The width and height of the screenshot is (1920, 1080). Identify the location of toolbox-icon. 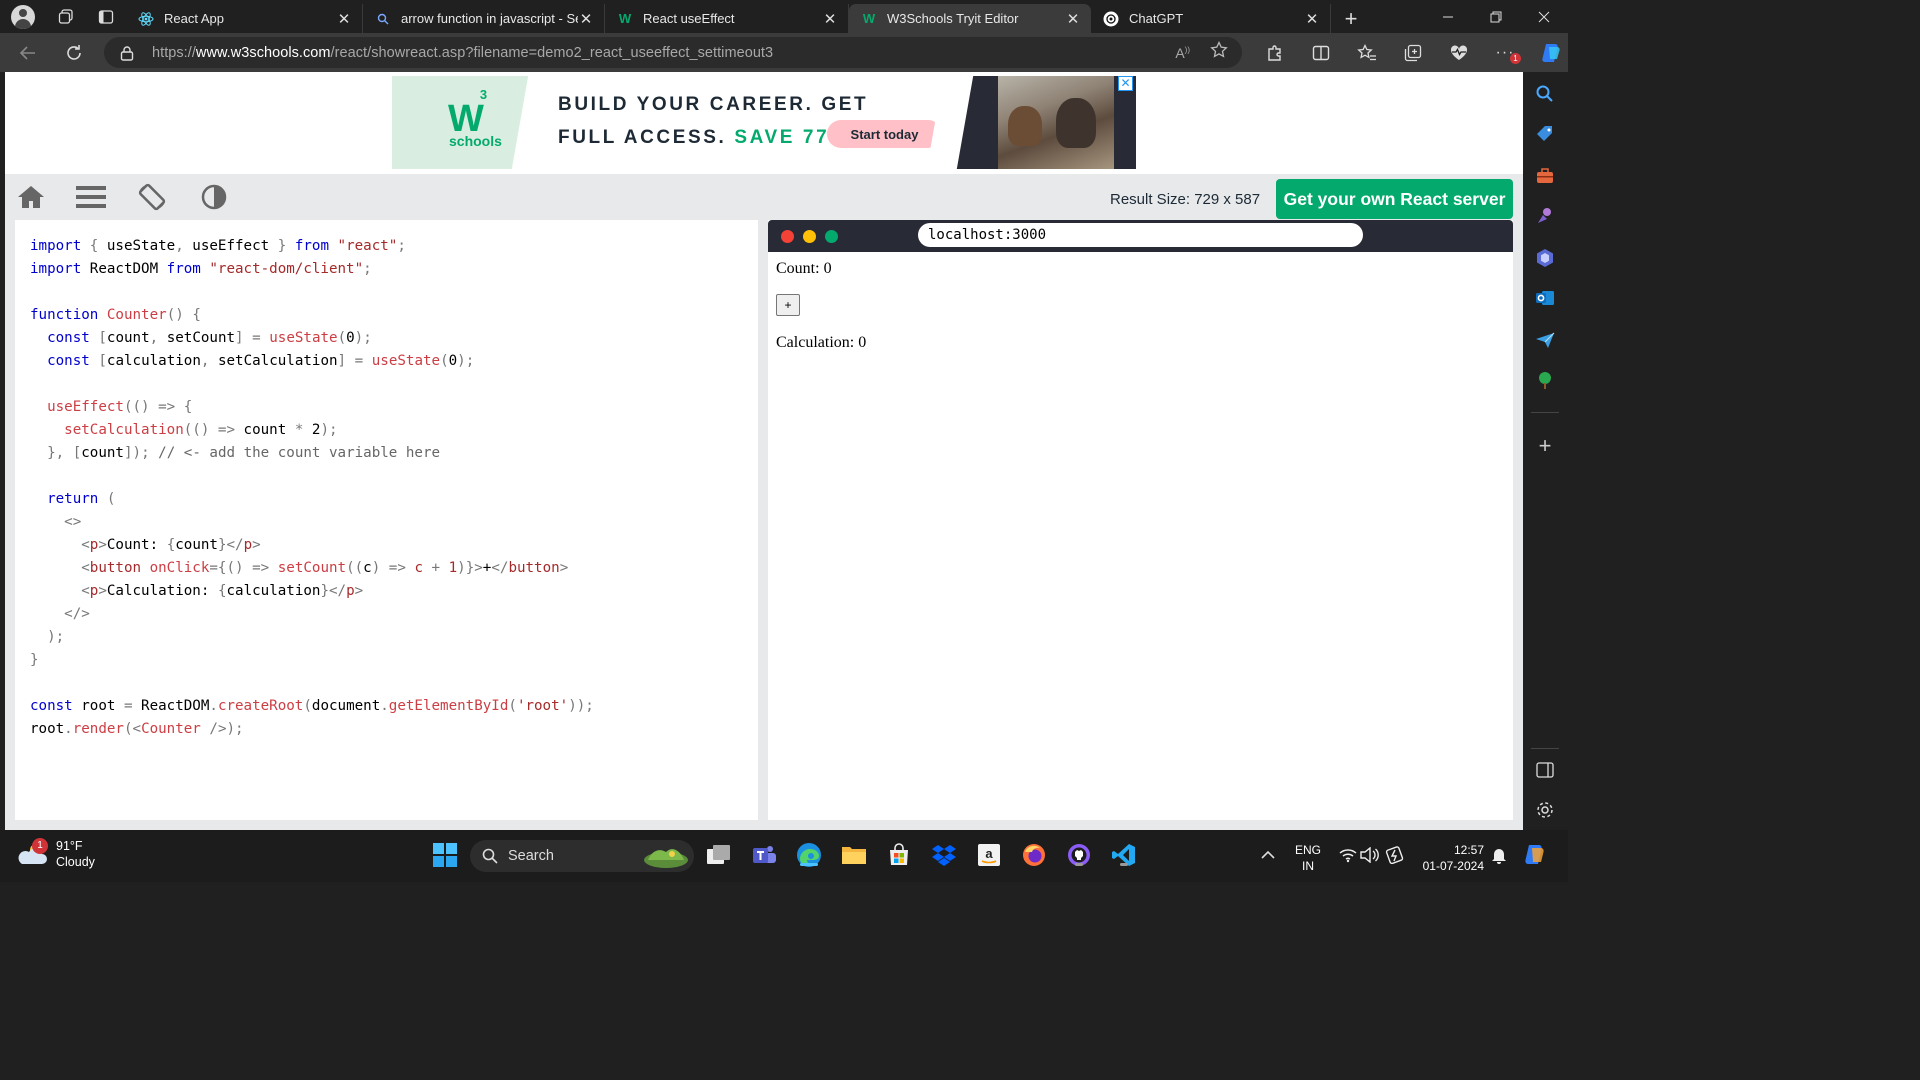
(1545, 175).